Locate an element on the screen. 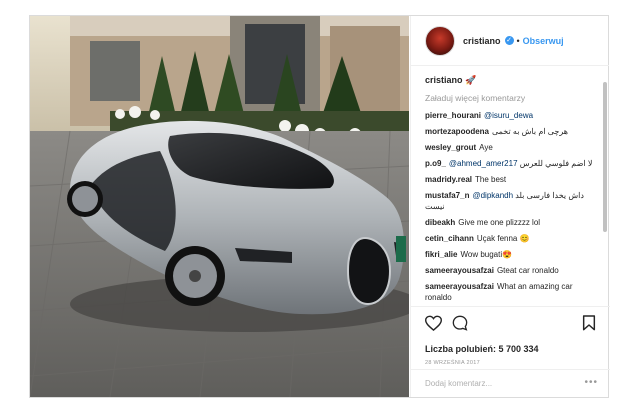 This screenshot has height=418, width=644. comment-text: Uçak fenna 😊 is located at coordinates (503, 238).